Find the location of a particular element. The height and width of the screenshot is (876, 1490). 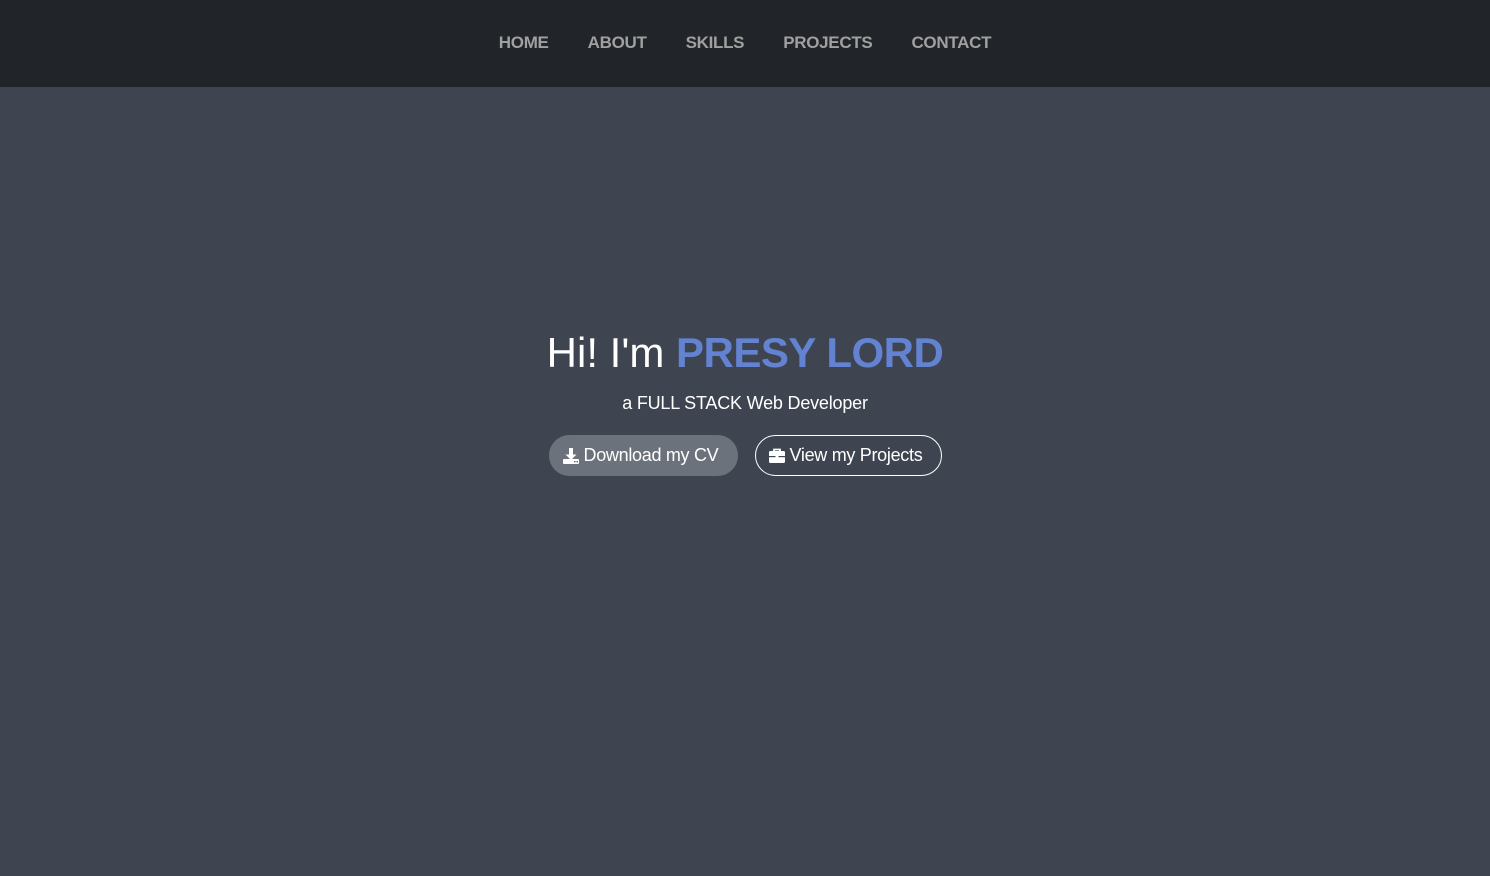

hero-buttons: Download my CV View my Projects is located at coordinates (745, 455).